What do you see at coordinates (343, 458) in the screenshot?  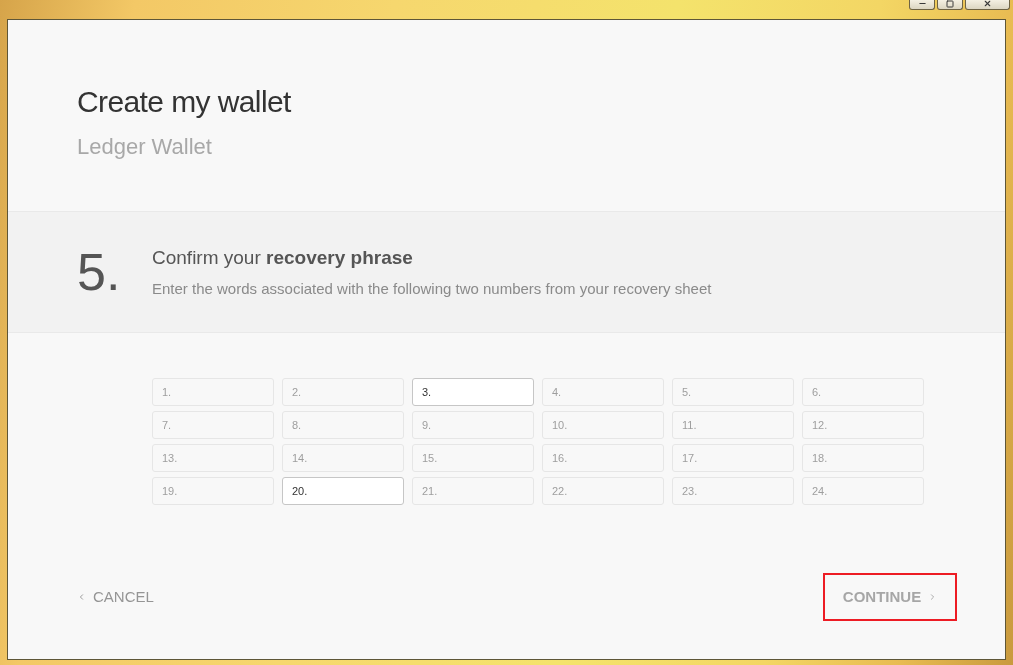 I see `word-field: 14.` at bounding box center [343, 458].